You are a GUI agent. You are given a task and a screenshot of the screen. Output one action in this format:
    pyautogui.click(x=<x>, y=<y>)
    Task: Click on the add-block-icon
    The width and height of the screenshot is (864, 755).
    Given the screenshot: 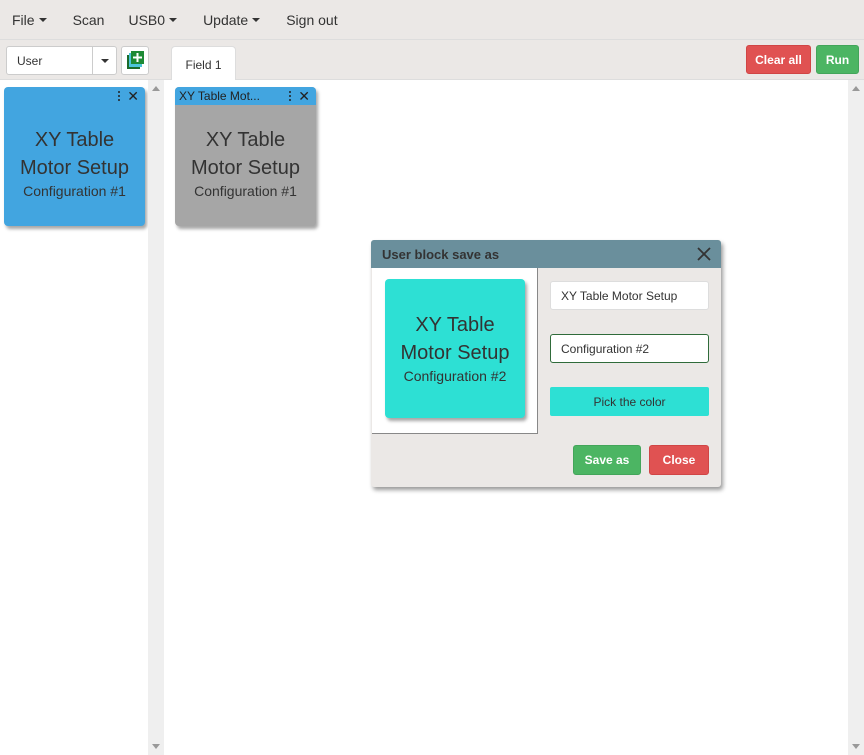 What is the action you would take?
    pyautogui.click(x=135, y=60)
    